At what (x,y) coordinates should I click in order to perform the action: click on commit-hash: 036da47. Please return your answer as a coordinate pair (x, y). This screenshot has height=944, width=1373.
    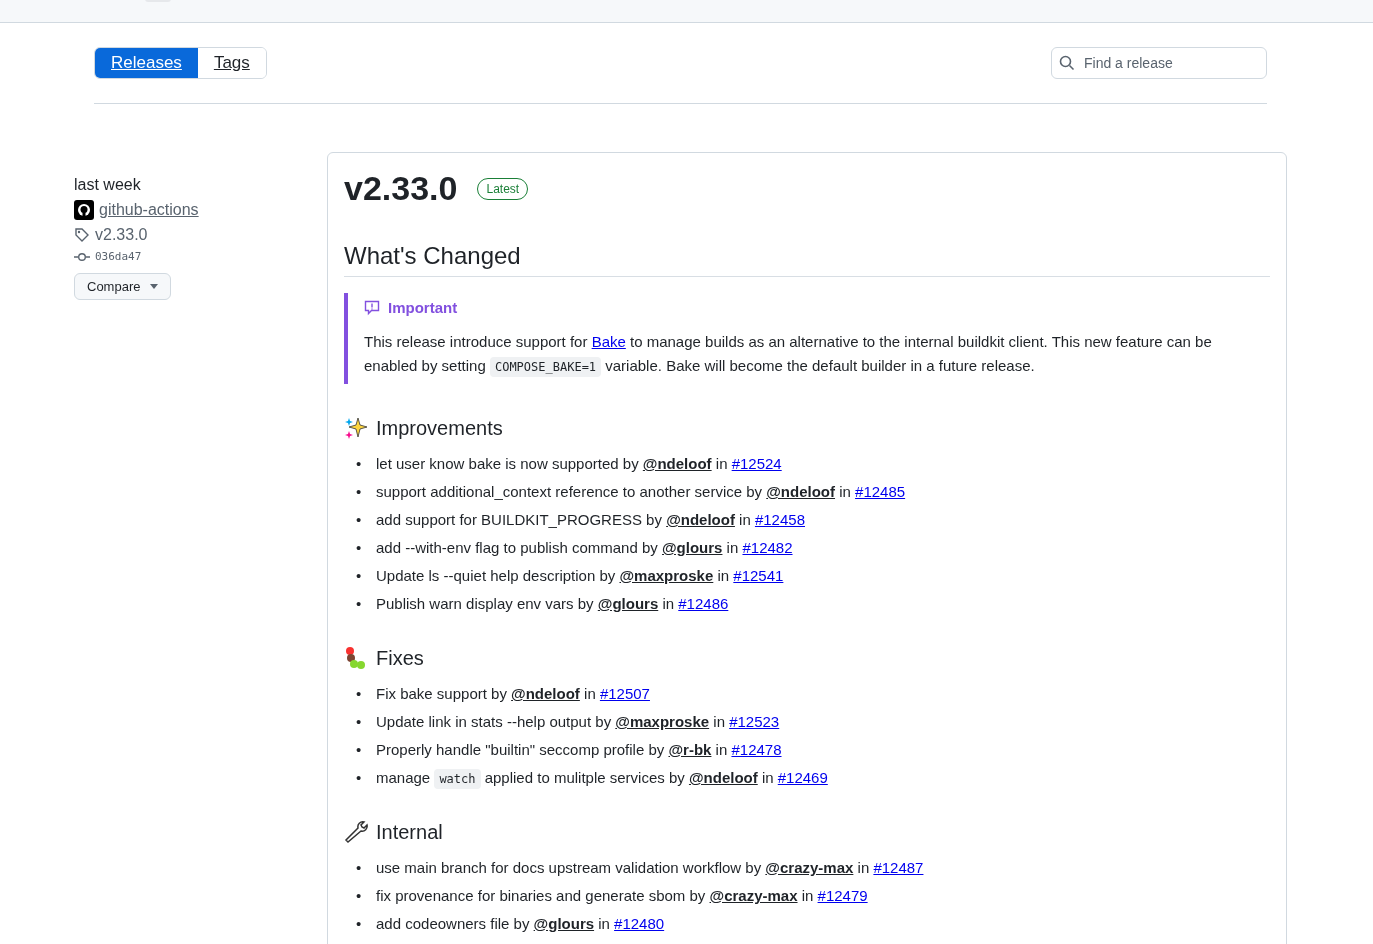
    Looking at the image, I should click on (118, 256).